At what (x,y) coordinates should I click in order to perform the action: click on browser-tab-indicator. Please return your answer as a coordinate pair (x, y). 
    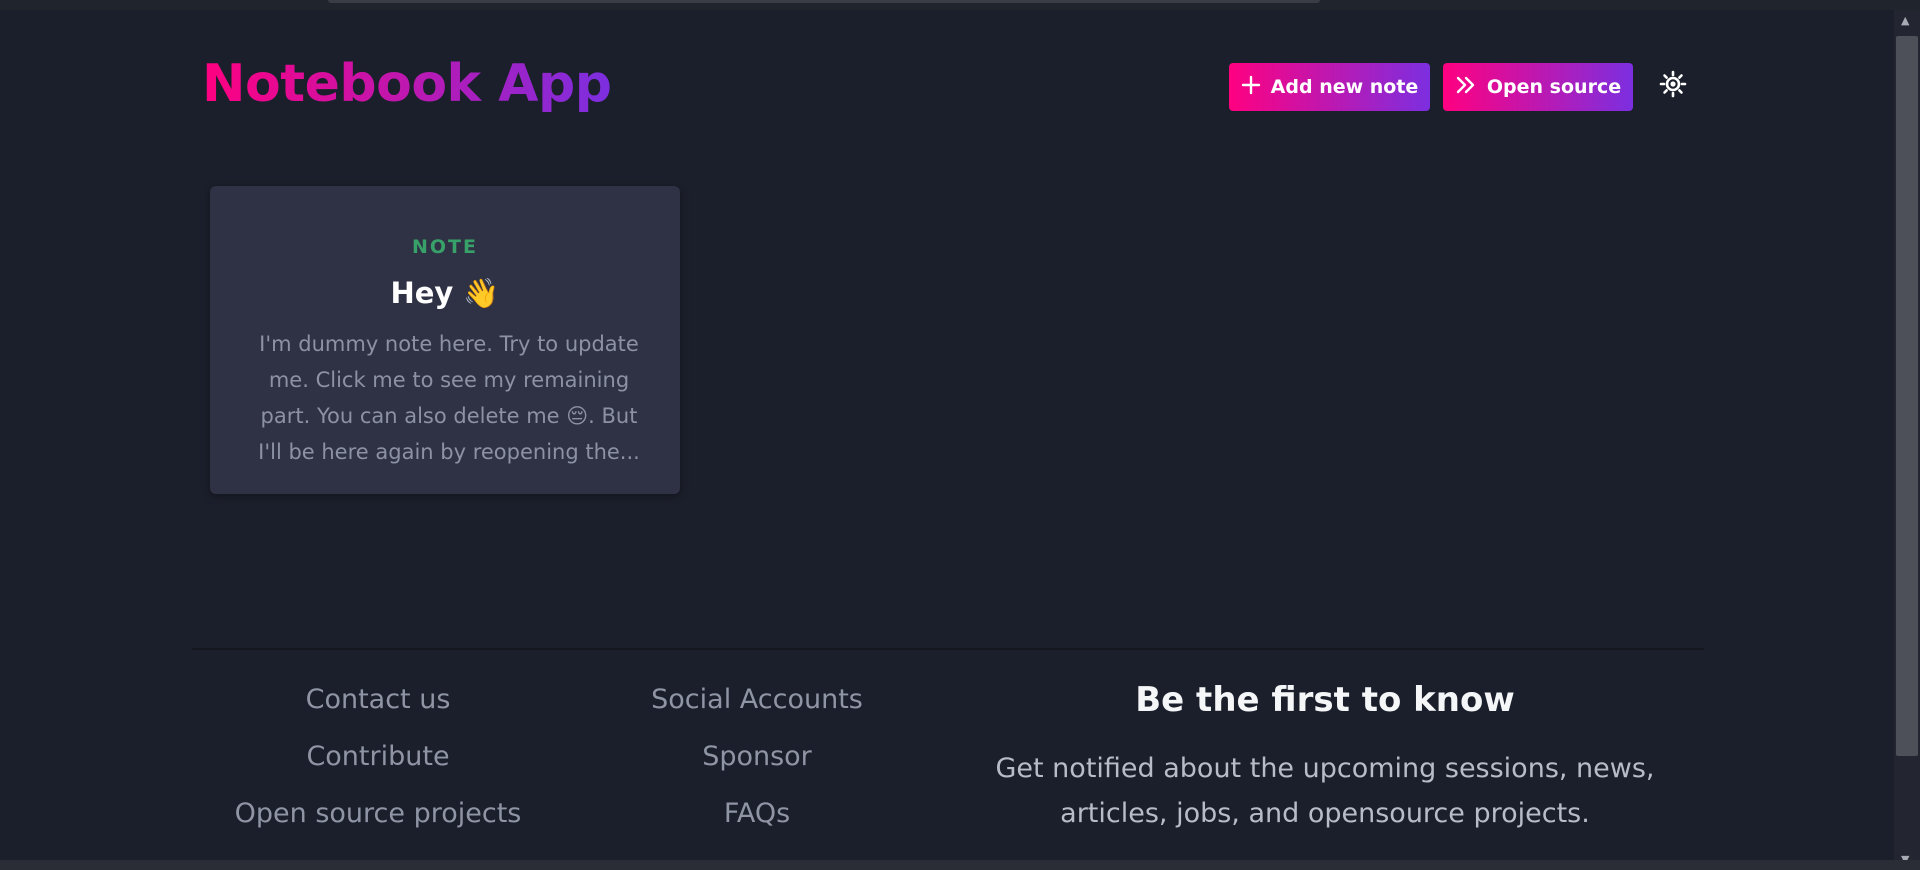
    Looking at the image, I should click on (824, 1).